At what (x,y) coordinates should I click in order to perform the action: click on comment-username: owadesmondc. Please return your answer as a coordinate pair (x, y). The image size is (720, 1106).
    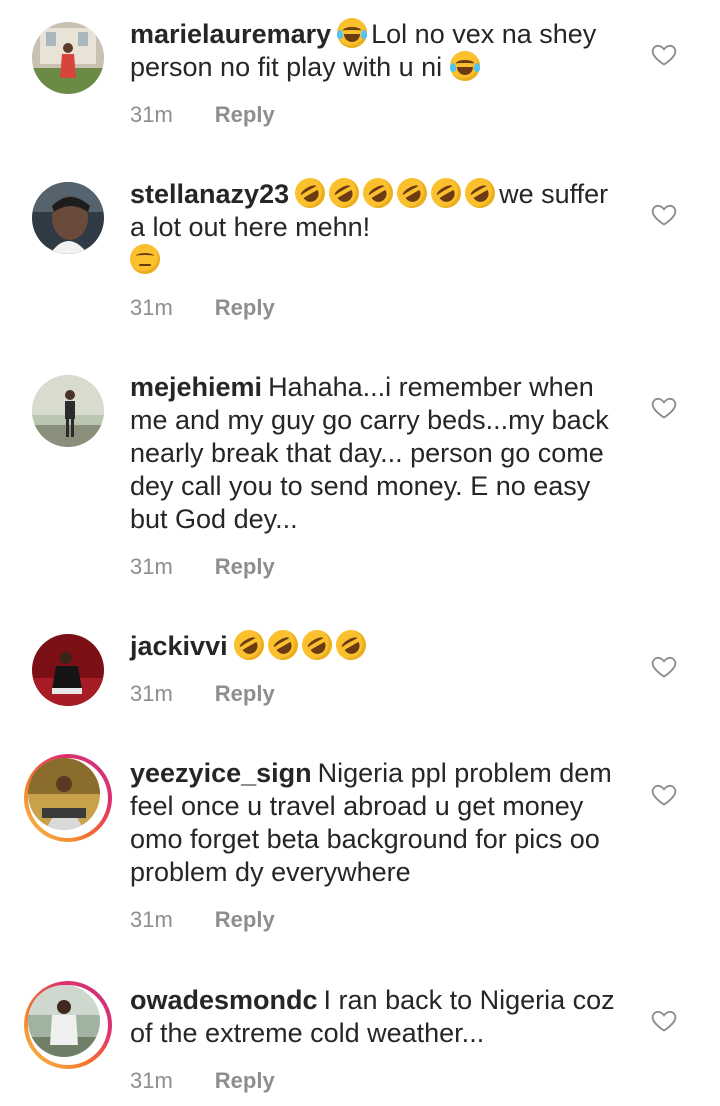
    Looking at the image, I should click on (224, 1000).